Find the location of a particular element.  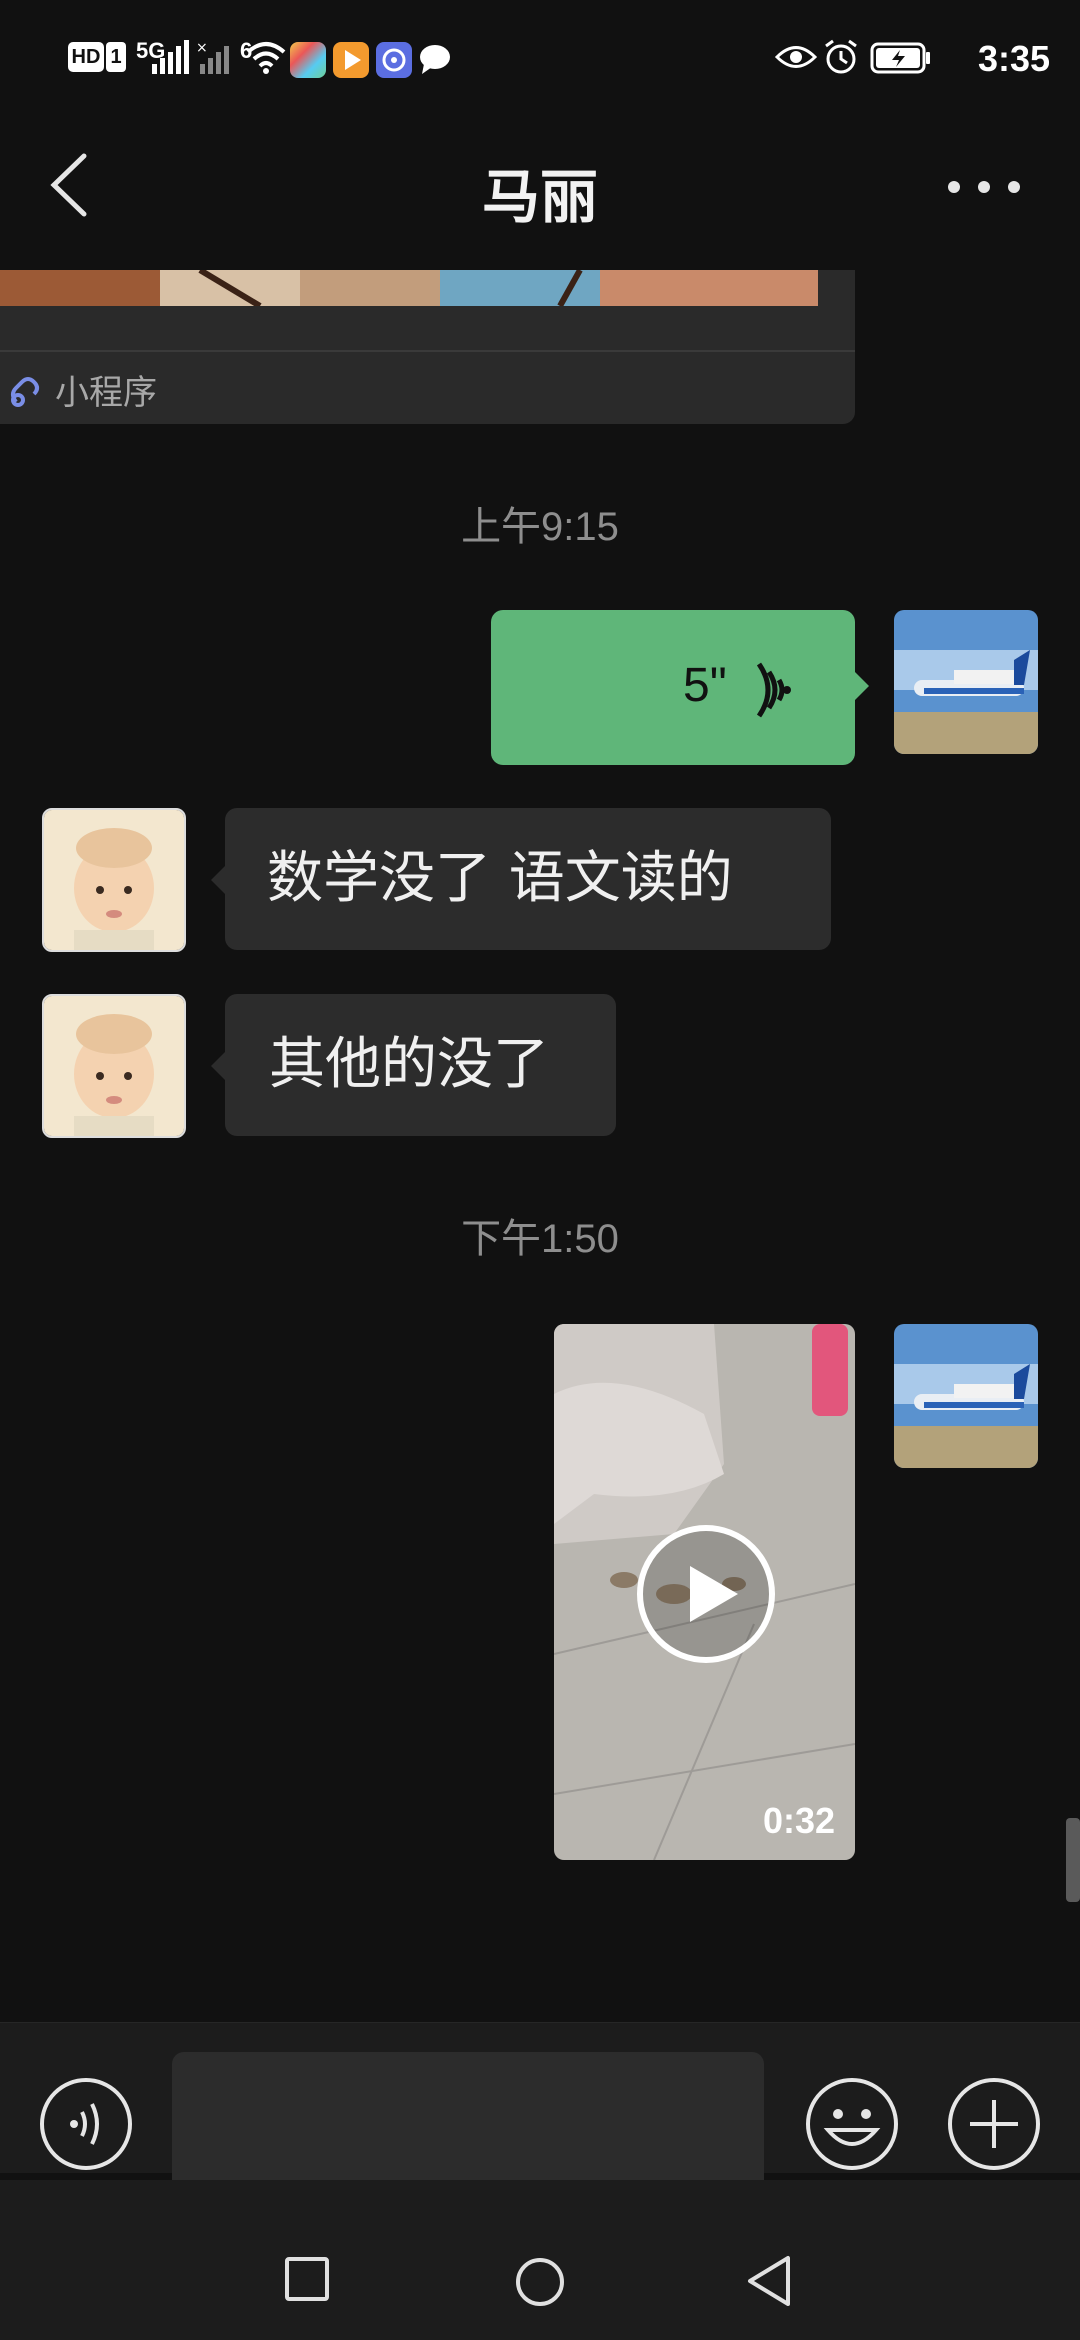

music-app-icon is located at coordinates (394, 60).